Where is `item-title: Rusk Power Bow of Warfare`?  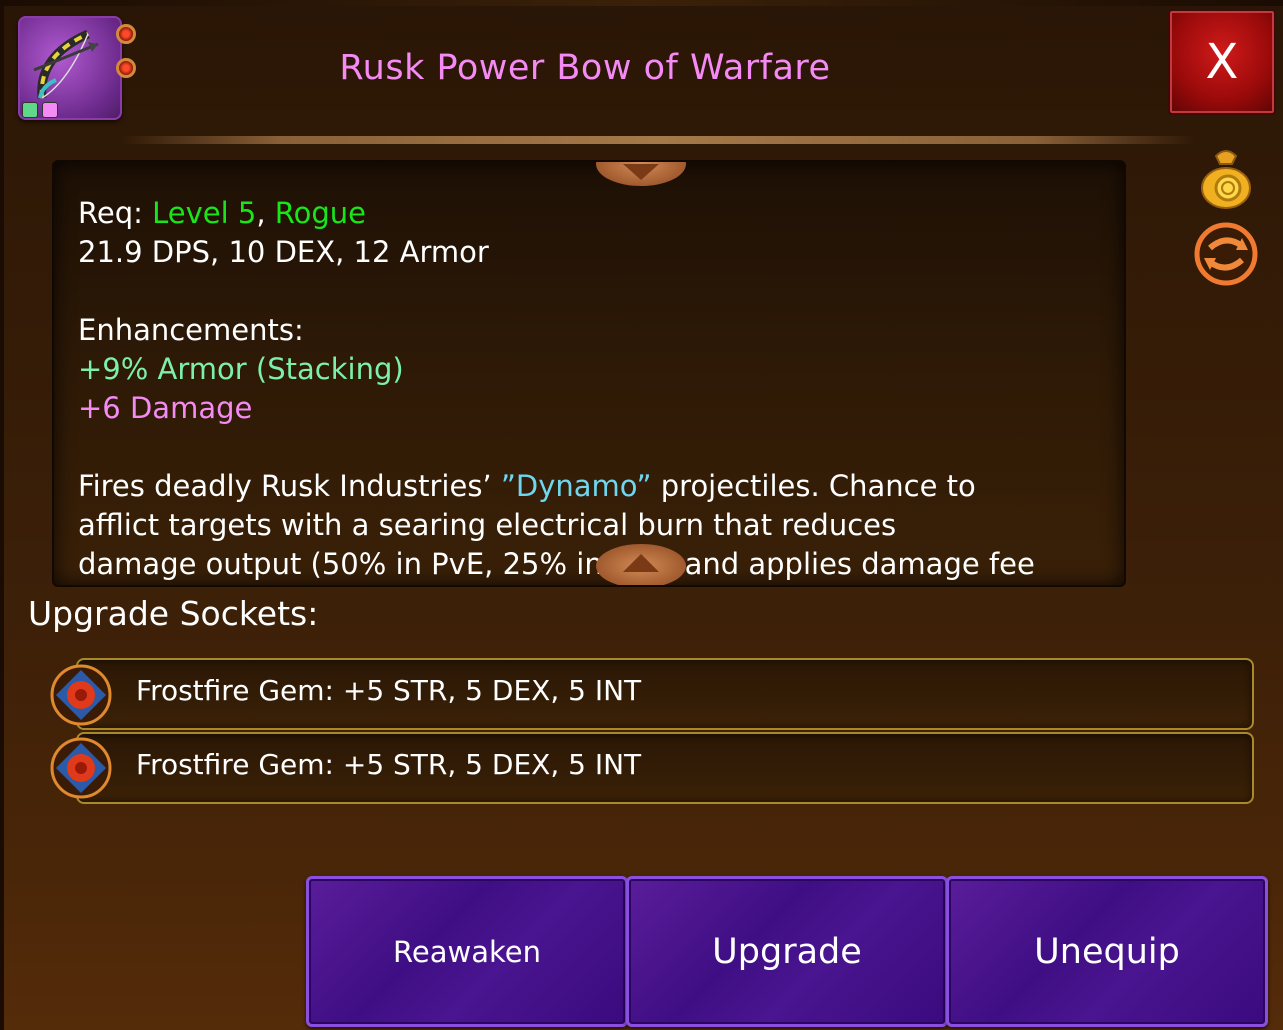 item-title: Rusk Power Bow of Warfare is located at coordinates (585, 68).